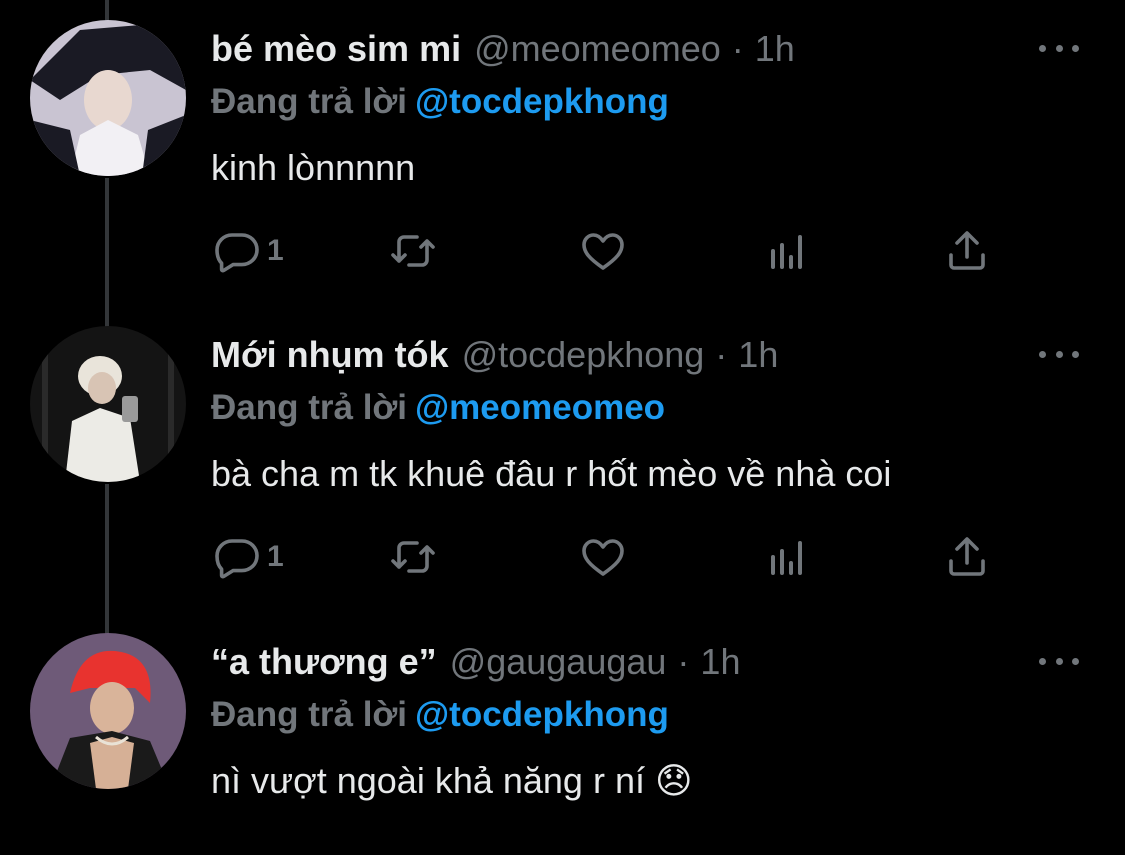  I want to click on tweet-header: “a thương e” @gaugaugau · 1h, so click(653, 662).